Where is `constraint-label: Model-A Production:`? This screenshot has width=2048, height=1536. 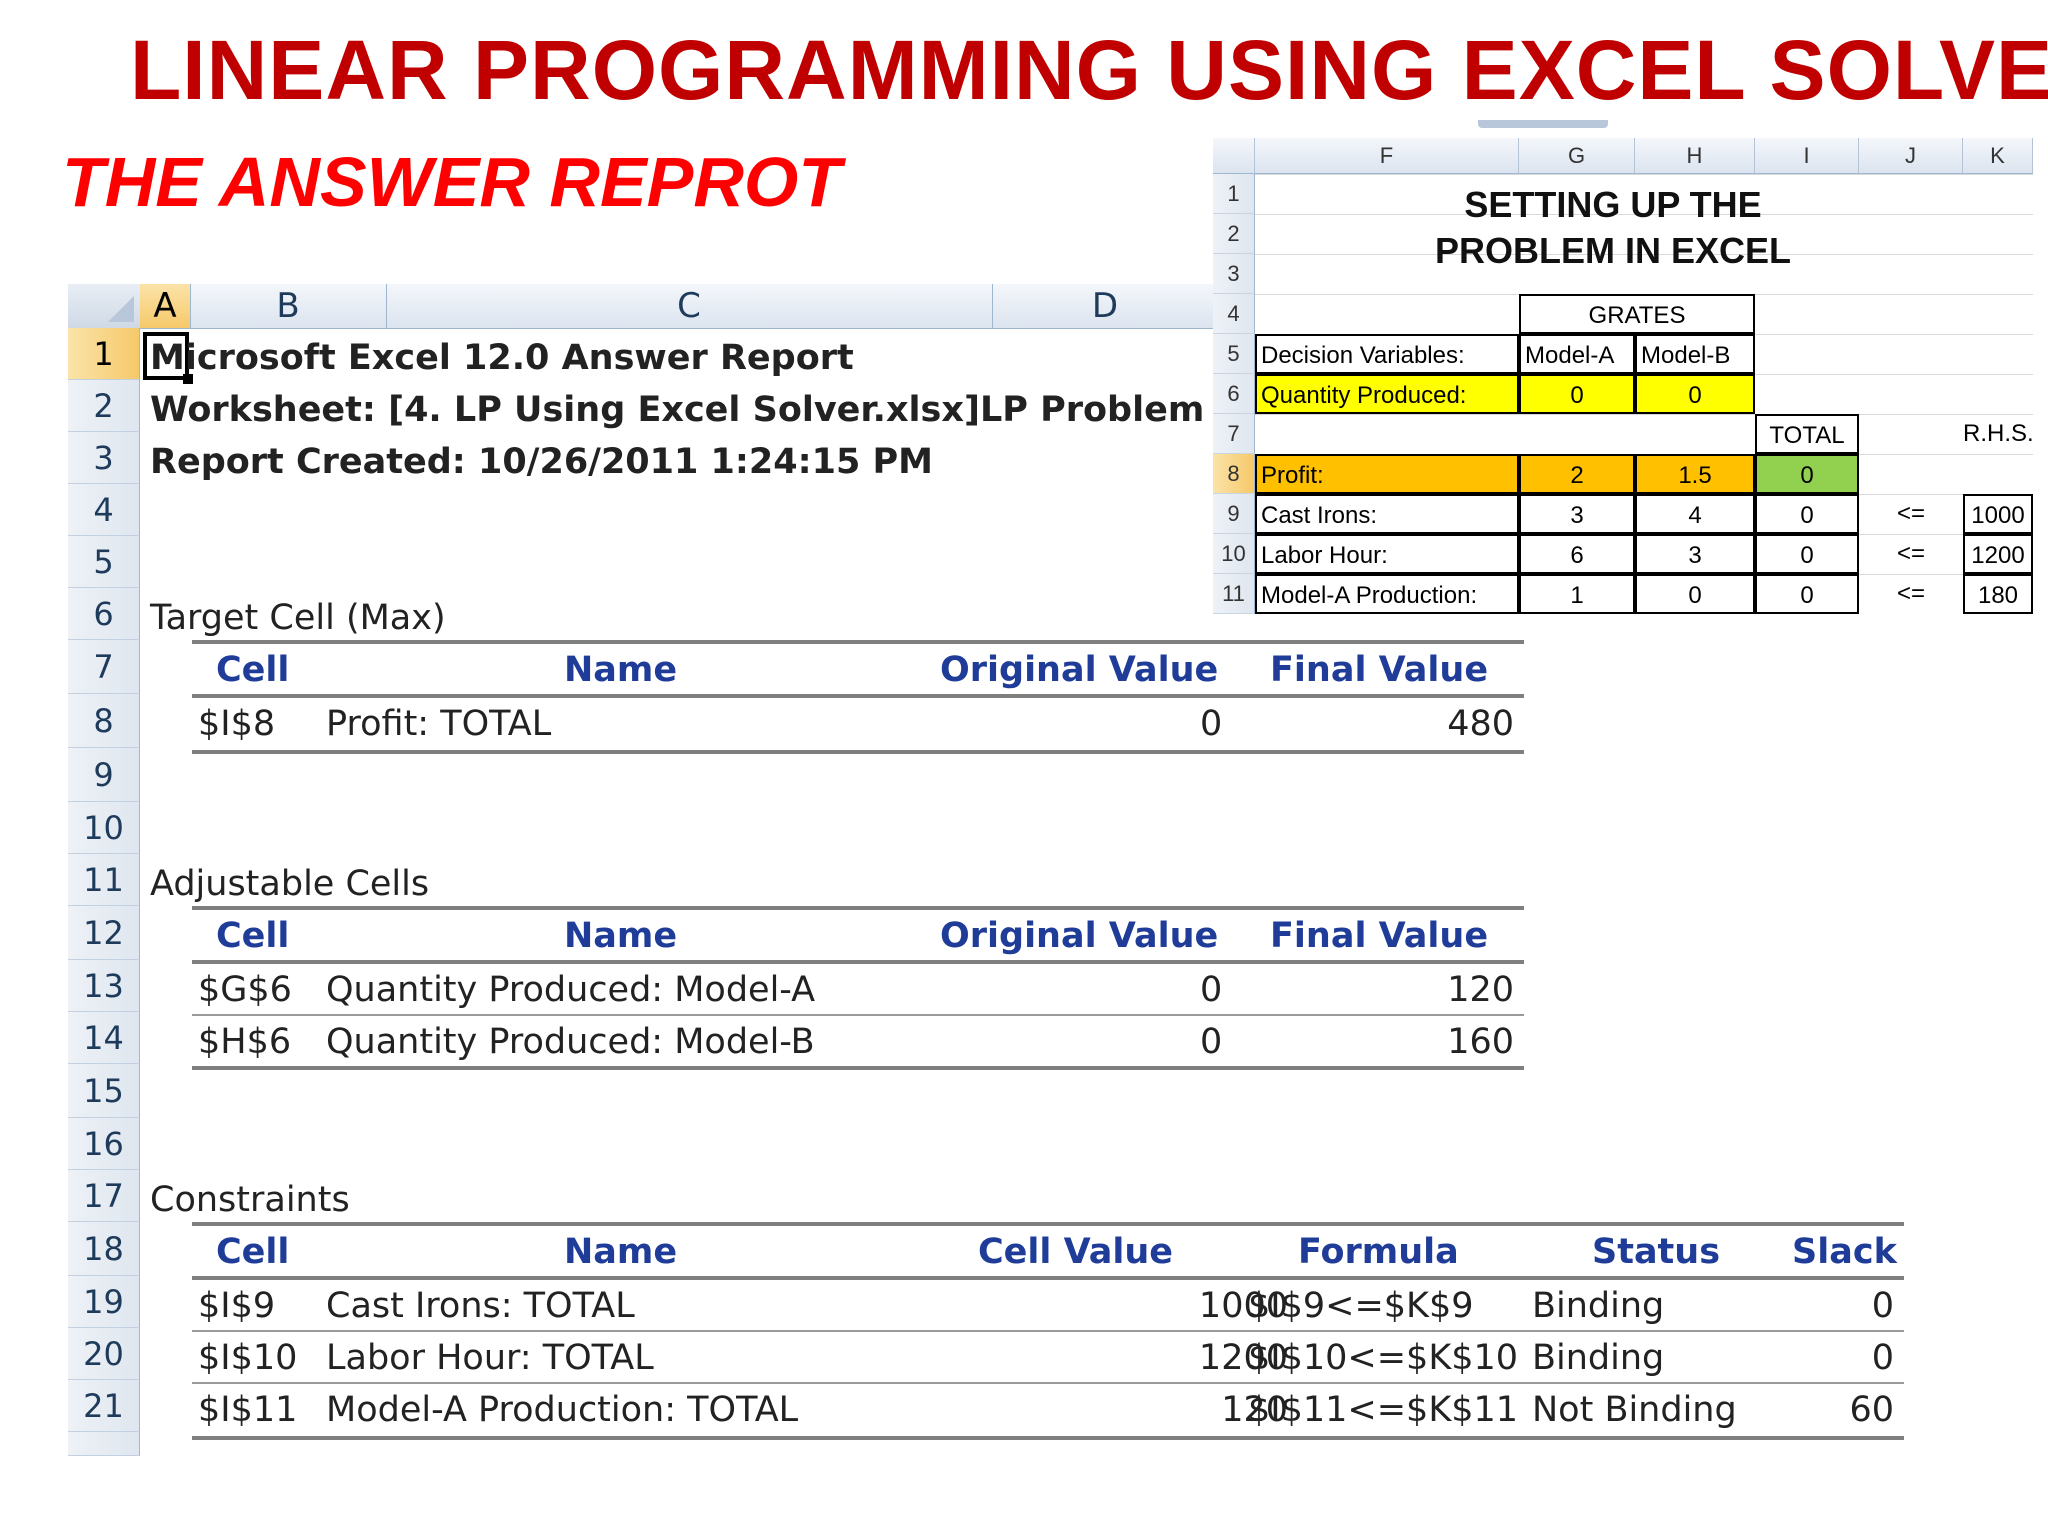
constraint-label: Model-A Production: is located at coordinates (1387, 594).